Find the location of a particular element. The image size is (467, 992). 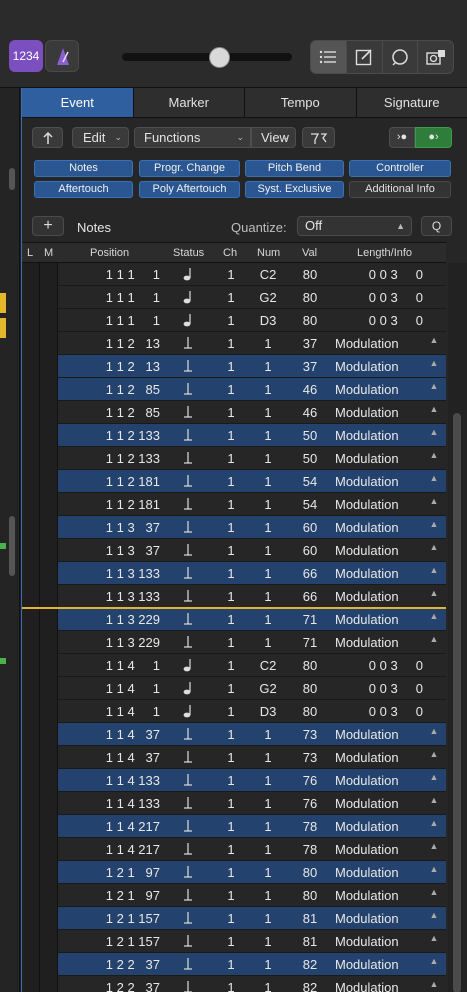

filter-sysex-button: Syst. Exclusive is located at coordinates (294, 189).